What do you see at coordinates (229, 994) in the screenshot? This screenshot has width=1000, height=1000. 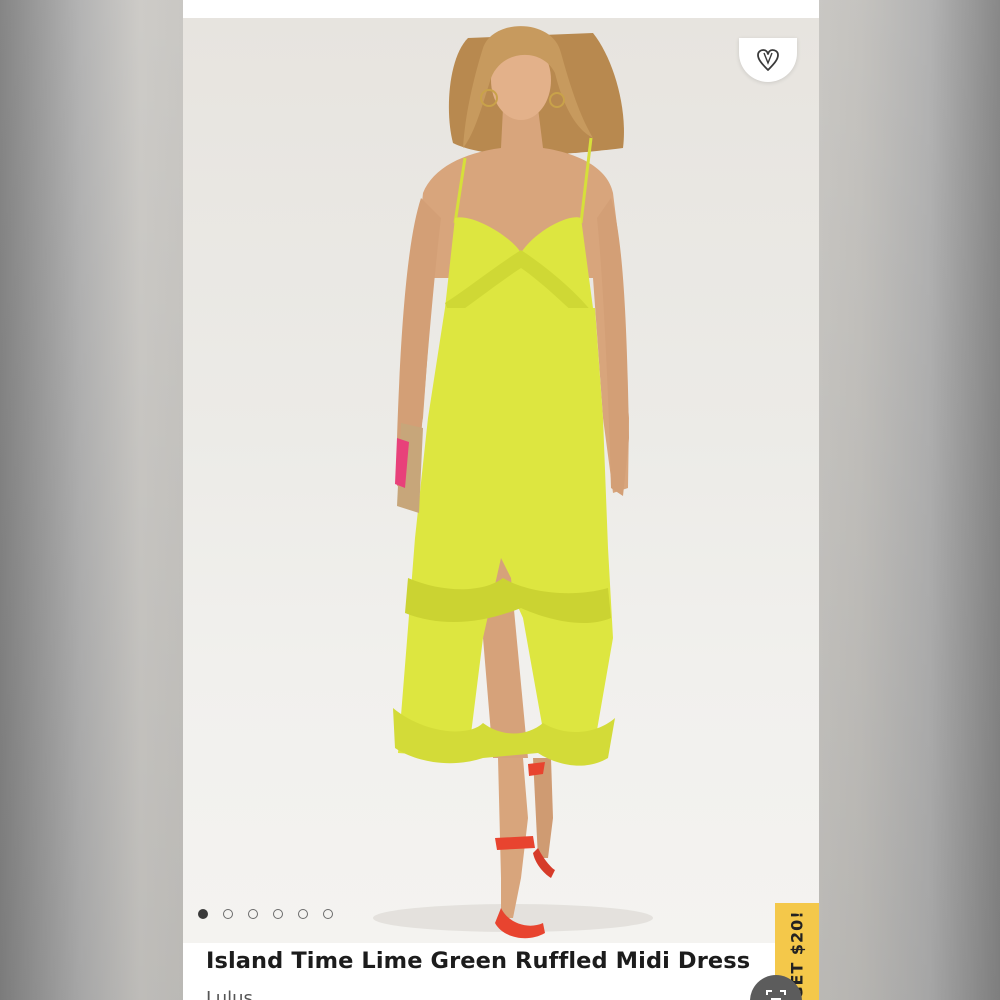 I see `product-brand: Lulus` at bounding box center [229, 994].